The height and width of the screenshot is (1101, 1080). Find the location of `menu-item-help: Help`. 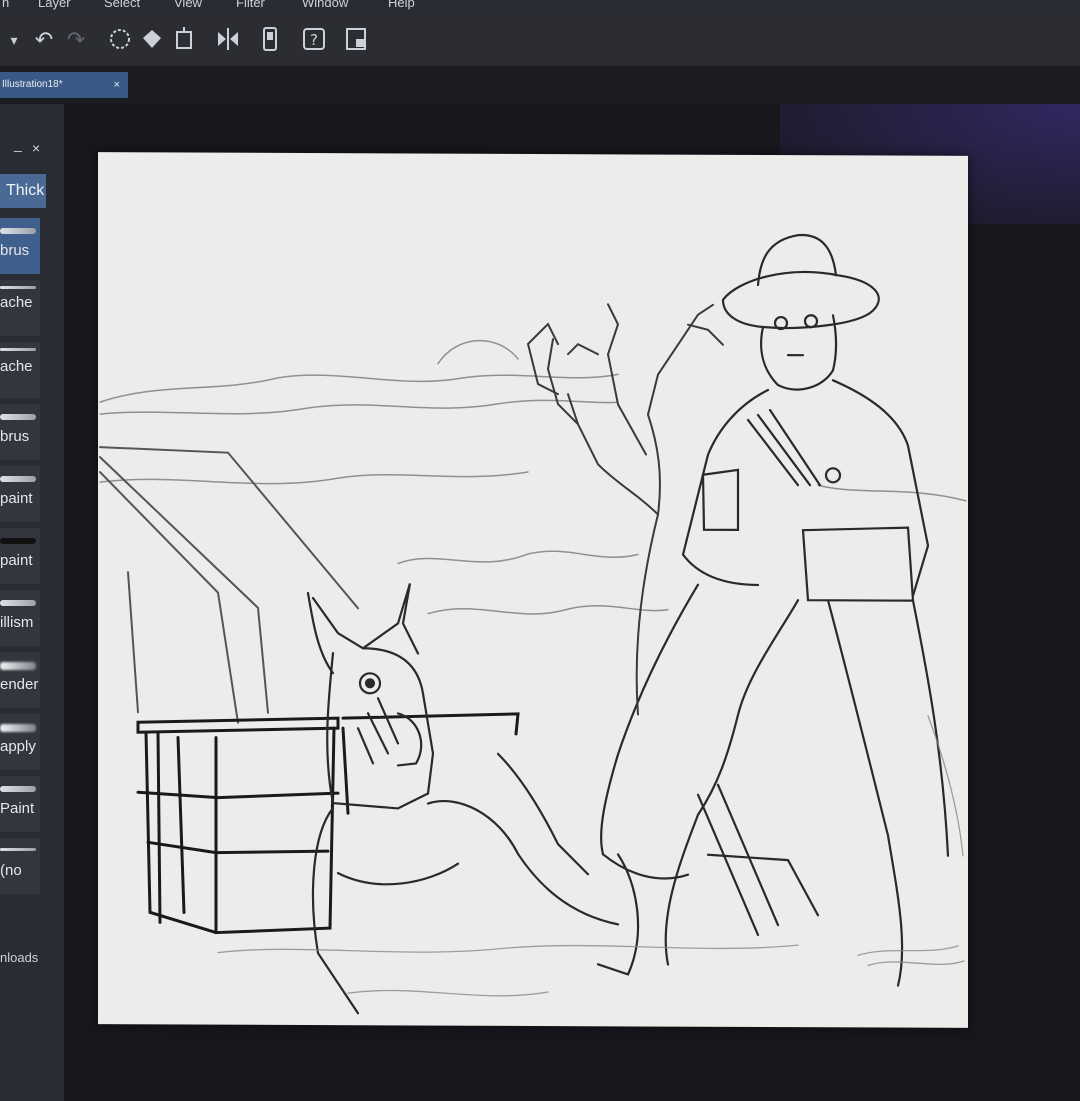

menu-item-help: Help is located at coordinates (401, 5).